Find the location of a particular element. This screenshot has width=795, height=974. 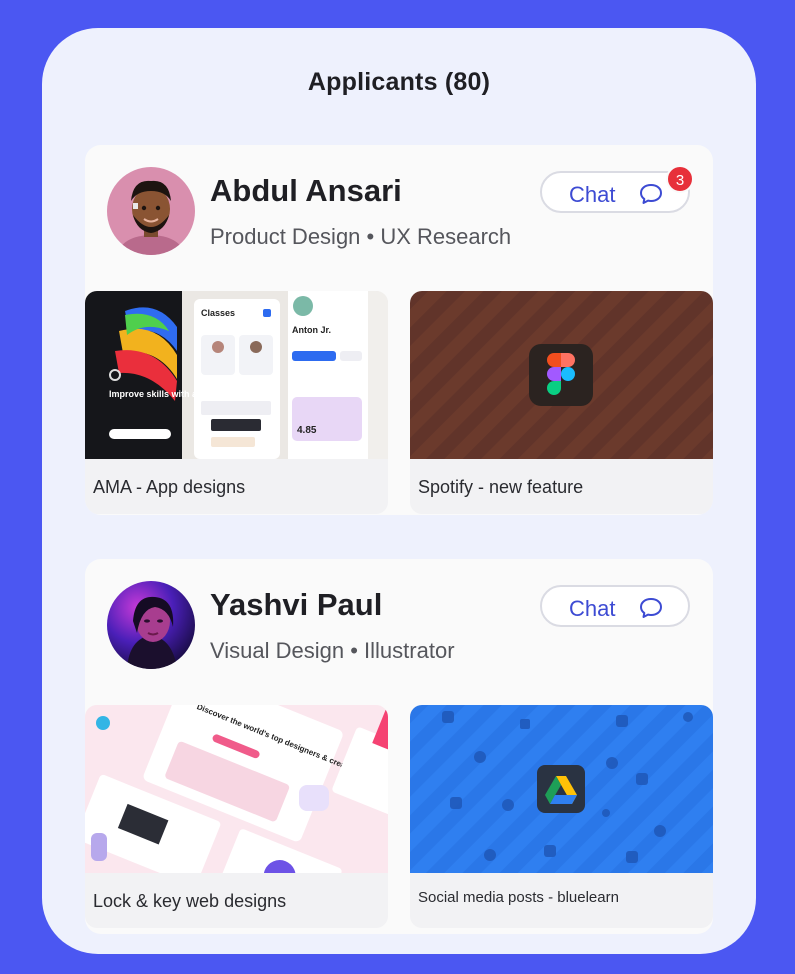

applicant-skills: Visual Design • Illustrator is located at coordinates (332, 650).